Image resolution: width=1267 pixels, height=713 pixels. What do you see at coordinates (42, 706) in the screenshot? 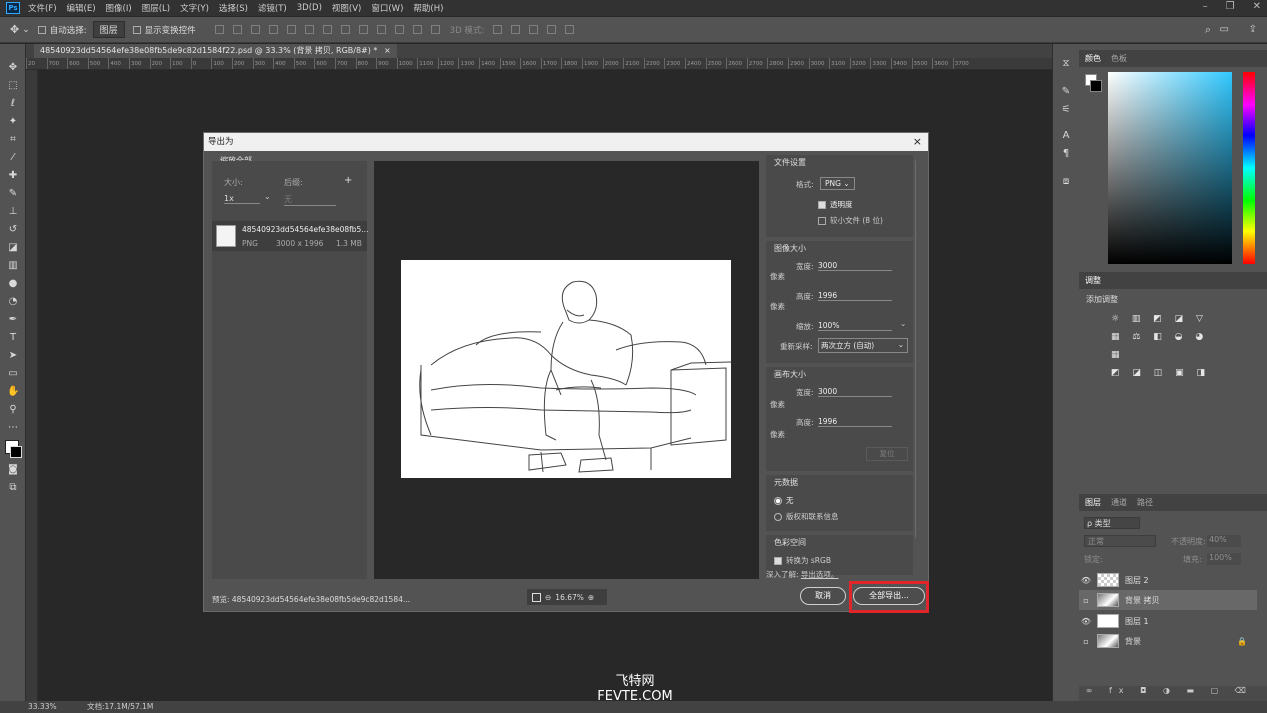
I see `zoom-level: 33.33%` at bounding box center [42, 706].